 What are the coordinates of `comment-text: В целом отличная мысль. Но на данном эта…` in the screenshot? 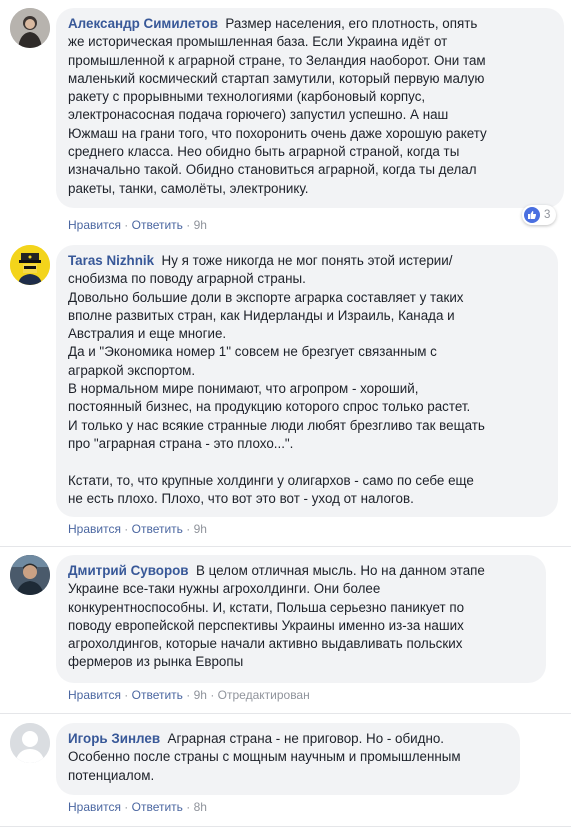 It's located at (276, 616).